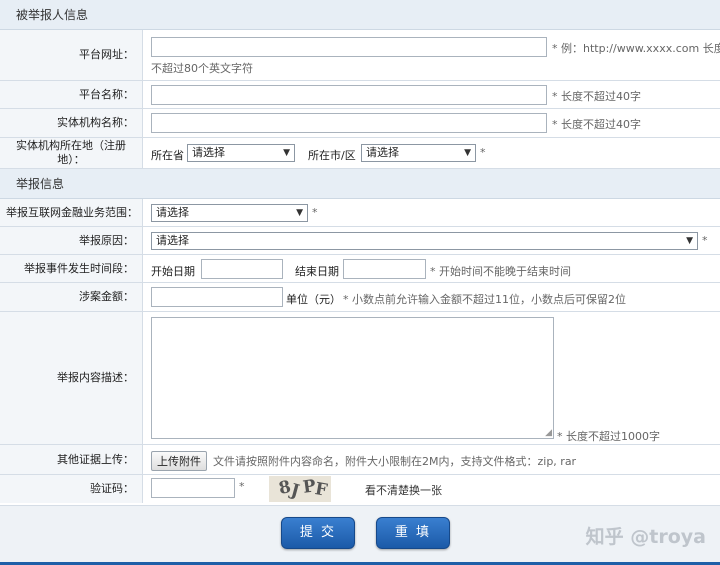  Describe the element at coordinates (418, 153) in the screenshot. I see `city-select: 请选择 ▼` at that location.